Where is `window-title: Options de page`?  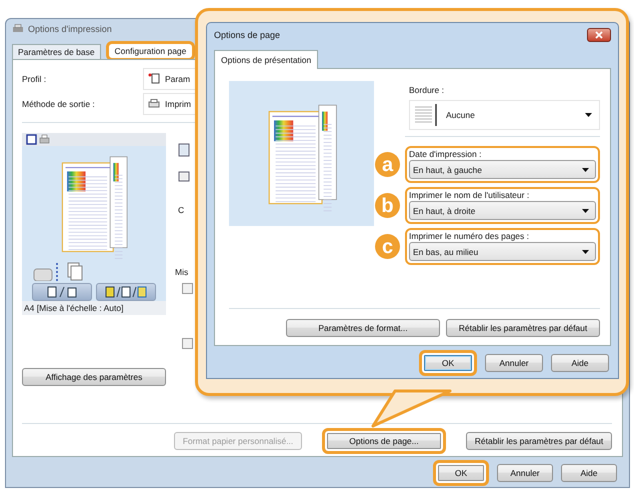
window-title: Options de page is located at coordinates (247, 35).